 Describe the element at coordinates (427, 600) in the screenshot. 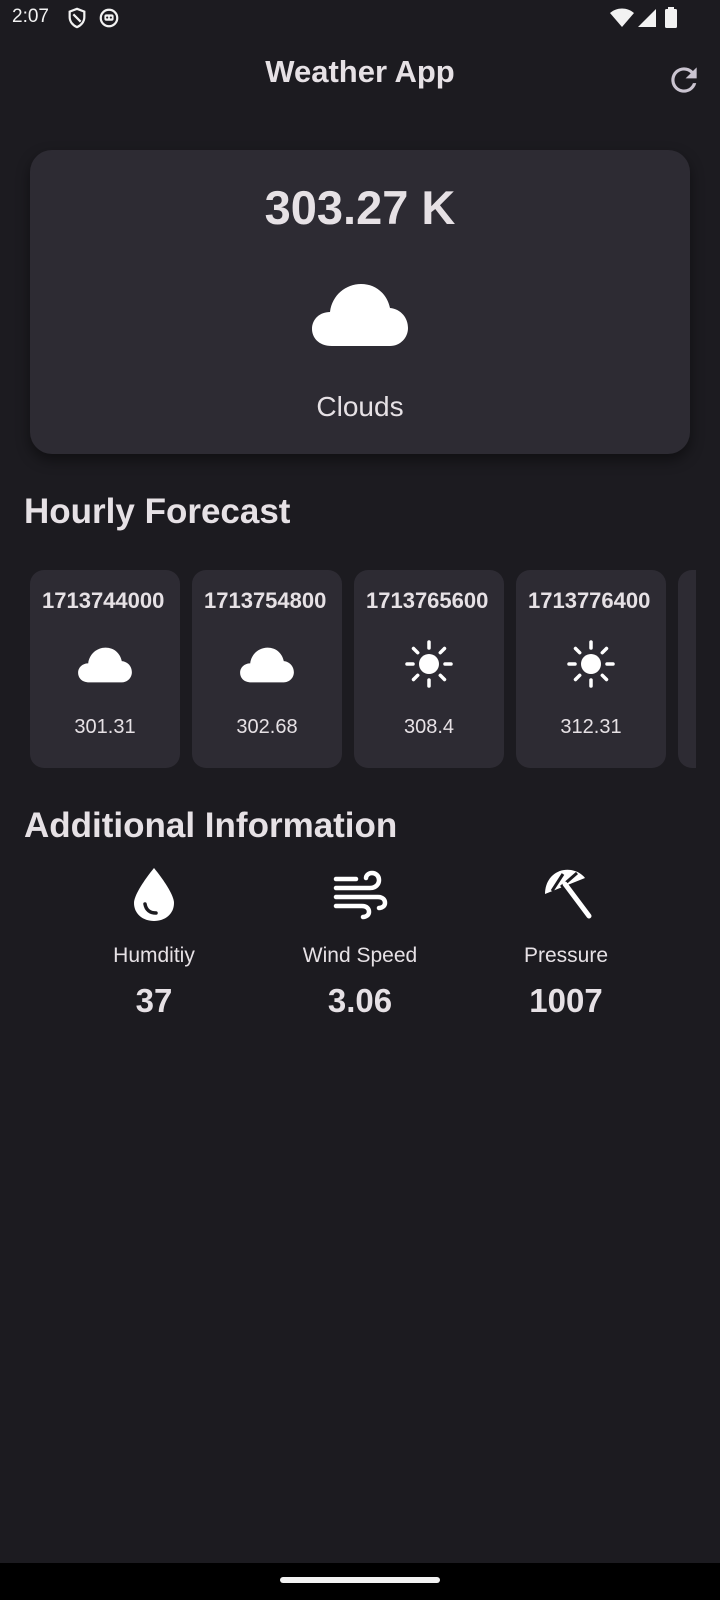

I see `hourly-time: 1713765600` at that location.